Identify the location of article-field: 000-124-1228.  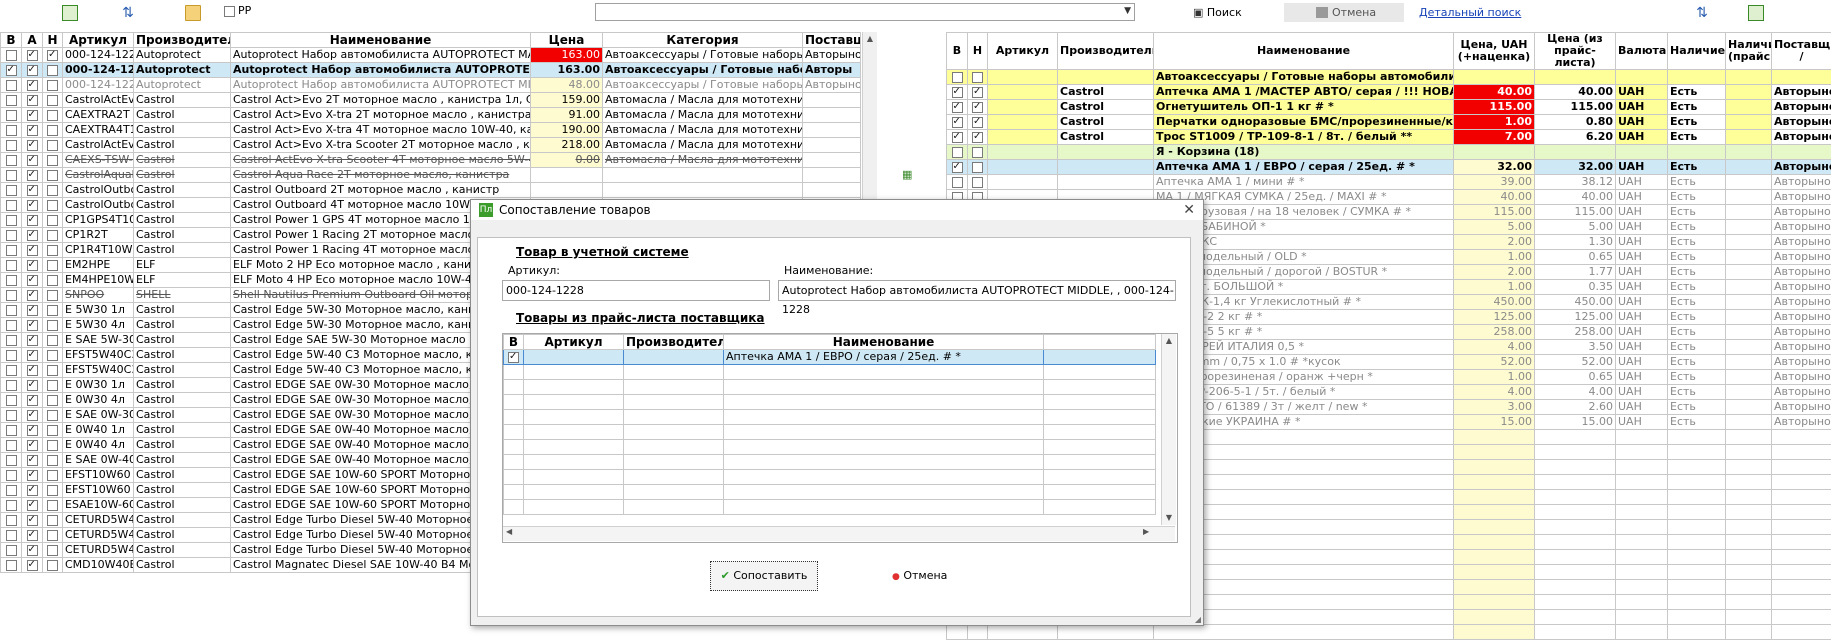
(636, 290).